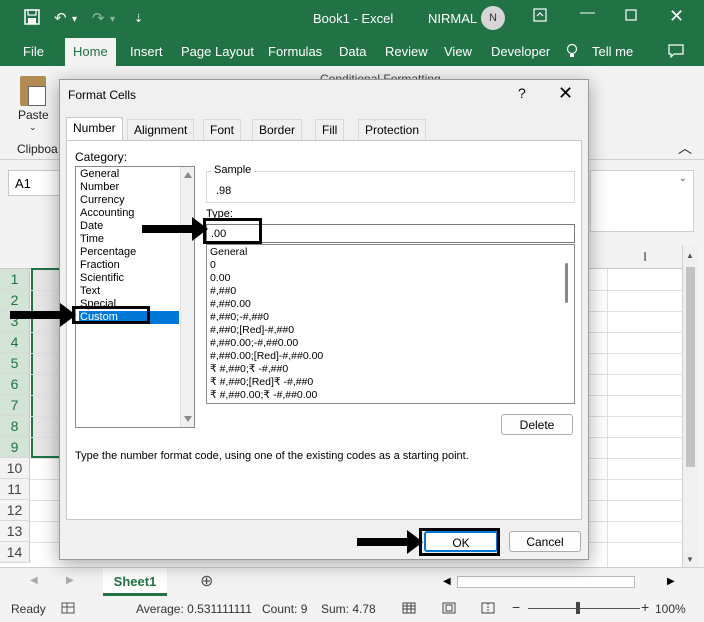 This screenshot has width=704, height=622. What do you see at coordinates (129, 174) in the screenshot?
I see `category-item: General` at bounding box center [129, 174].